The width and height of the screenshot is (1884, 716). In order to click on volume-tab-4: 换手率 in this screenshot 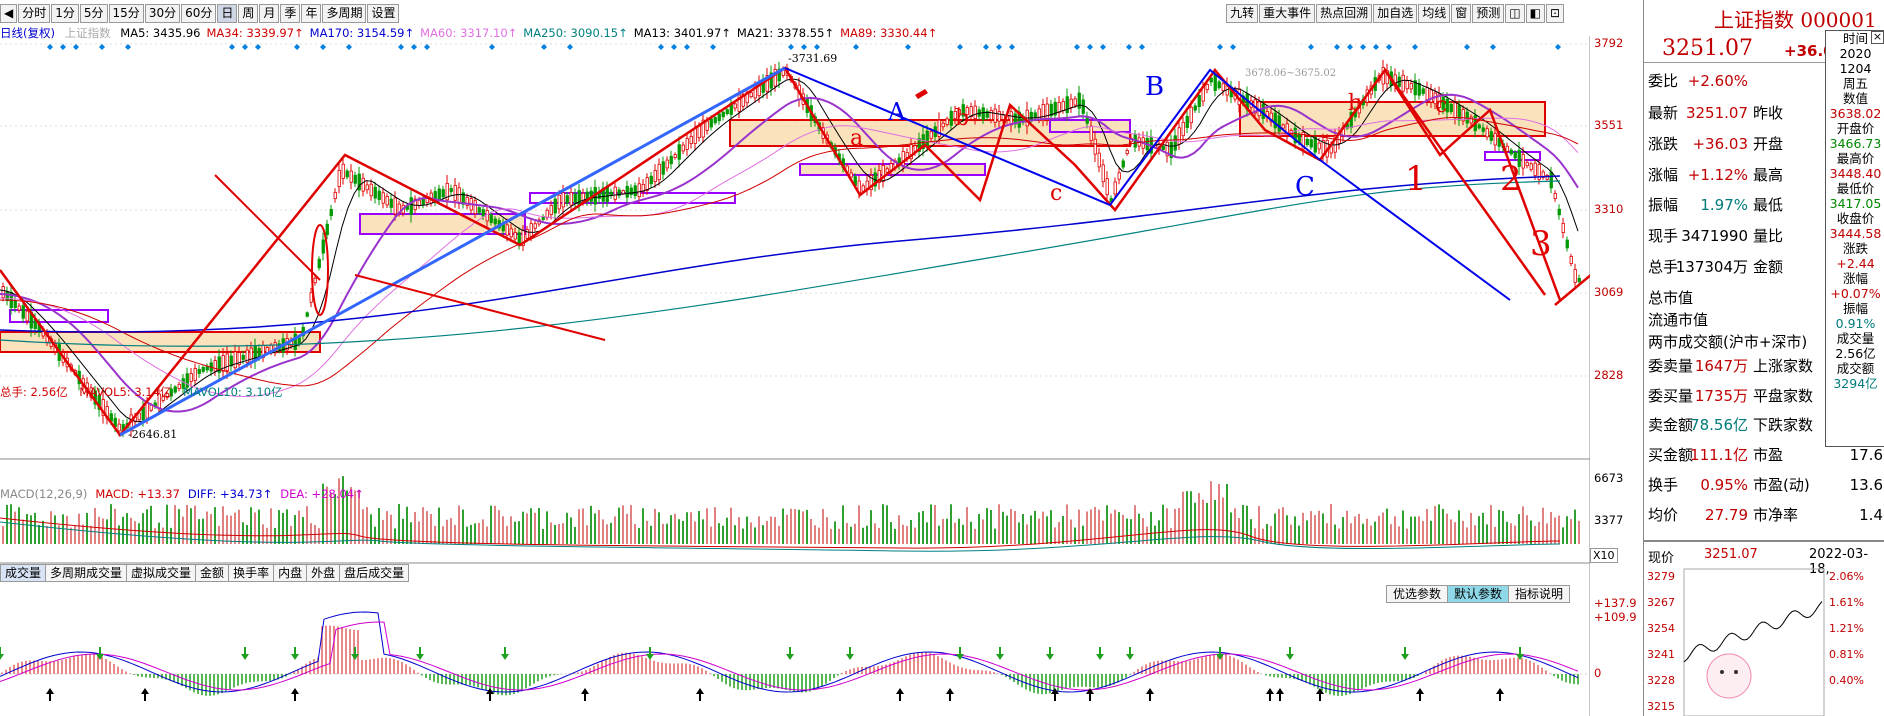, I will do `click(251, 573)`.